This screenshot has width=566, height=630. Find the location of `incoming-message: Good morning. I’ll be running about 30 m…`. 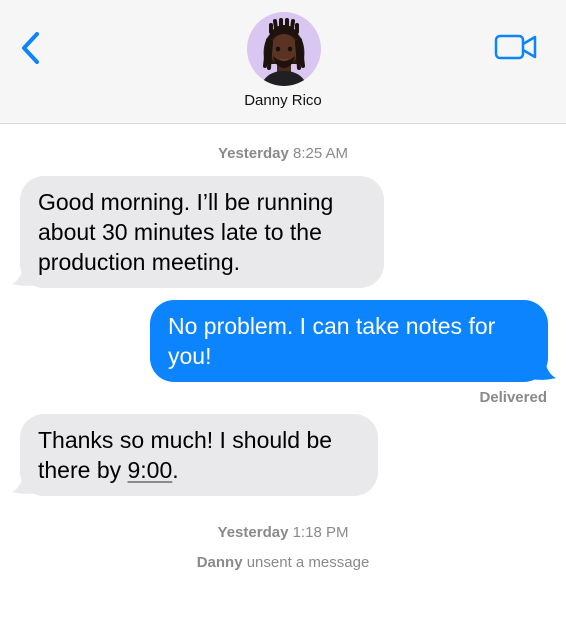

incoming-message: Good morning. I’ll be running about 30 m… is located at coordinates (202, 232).